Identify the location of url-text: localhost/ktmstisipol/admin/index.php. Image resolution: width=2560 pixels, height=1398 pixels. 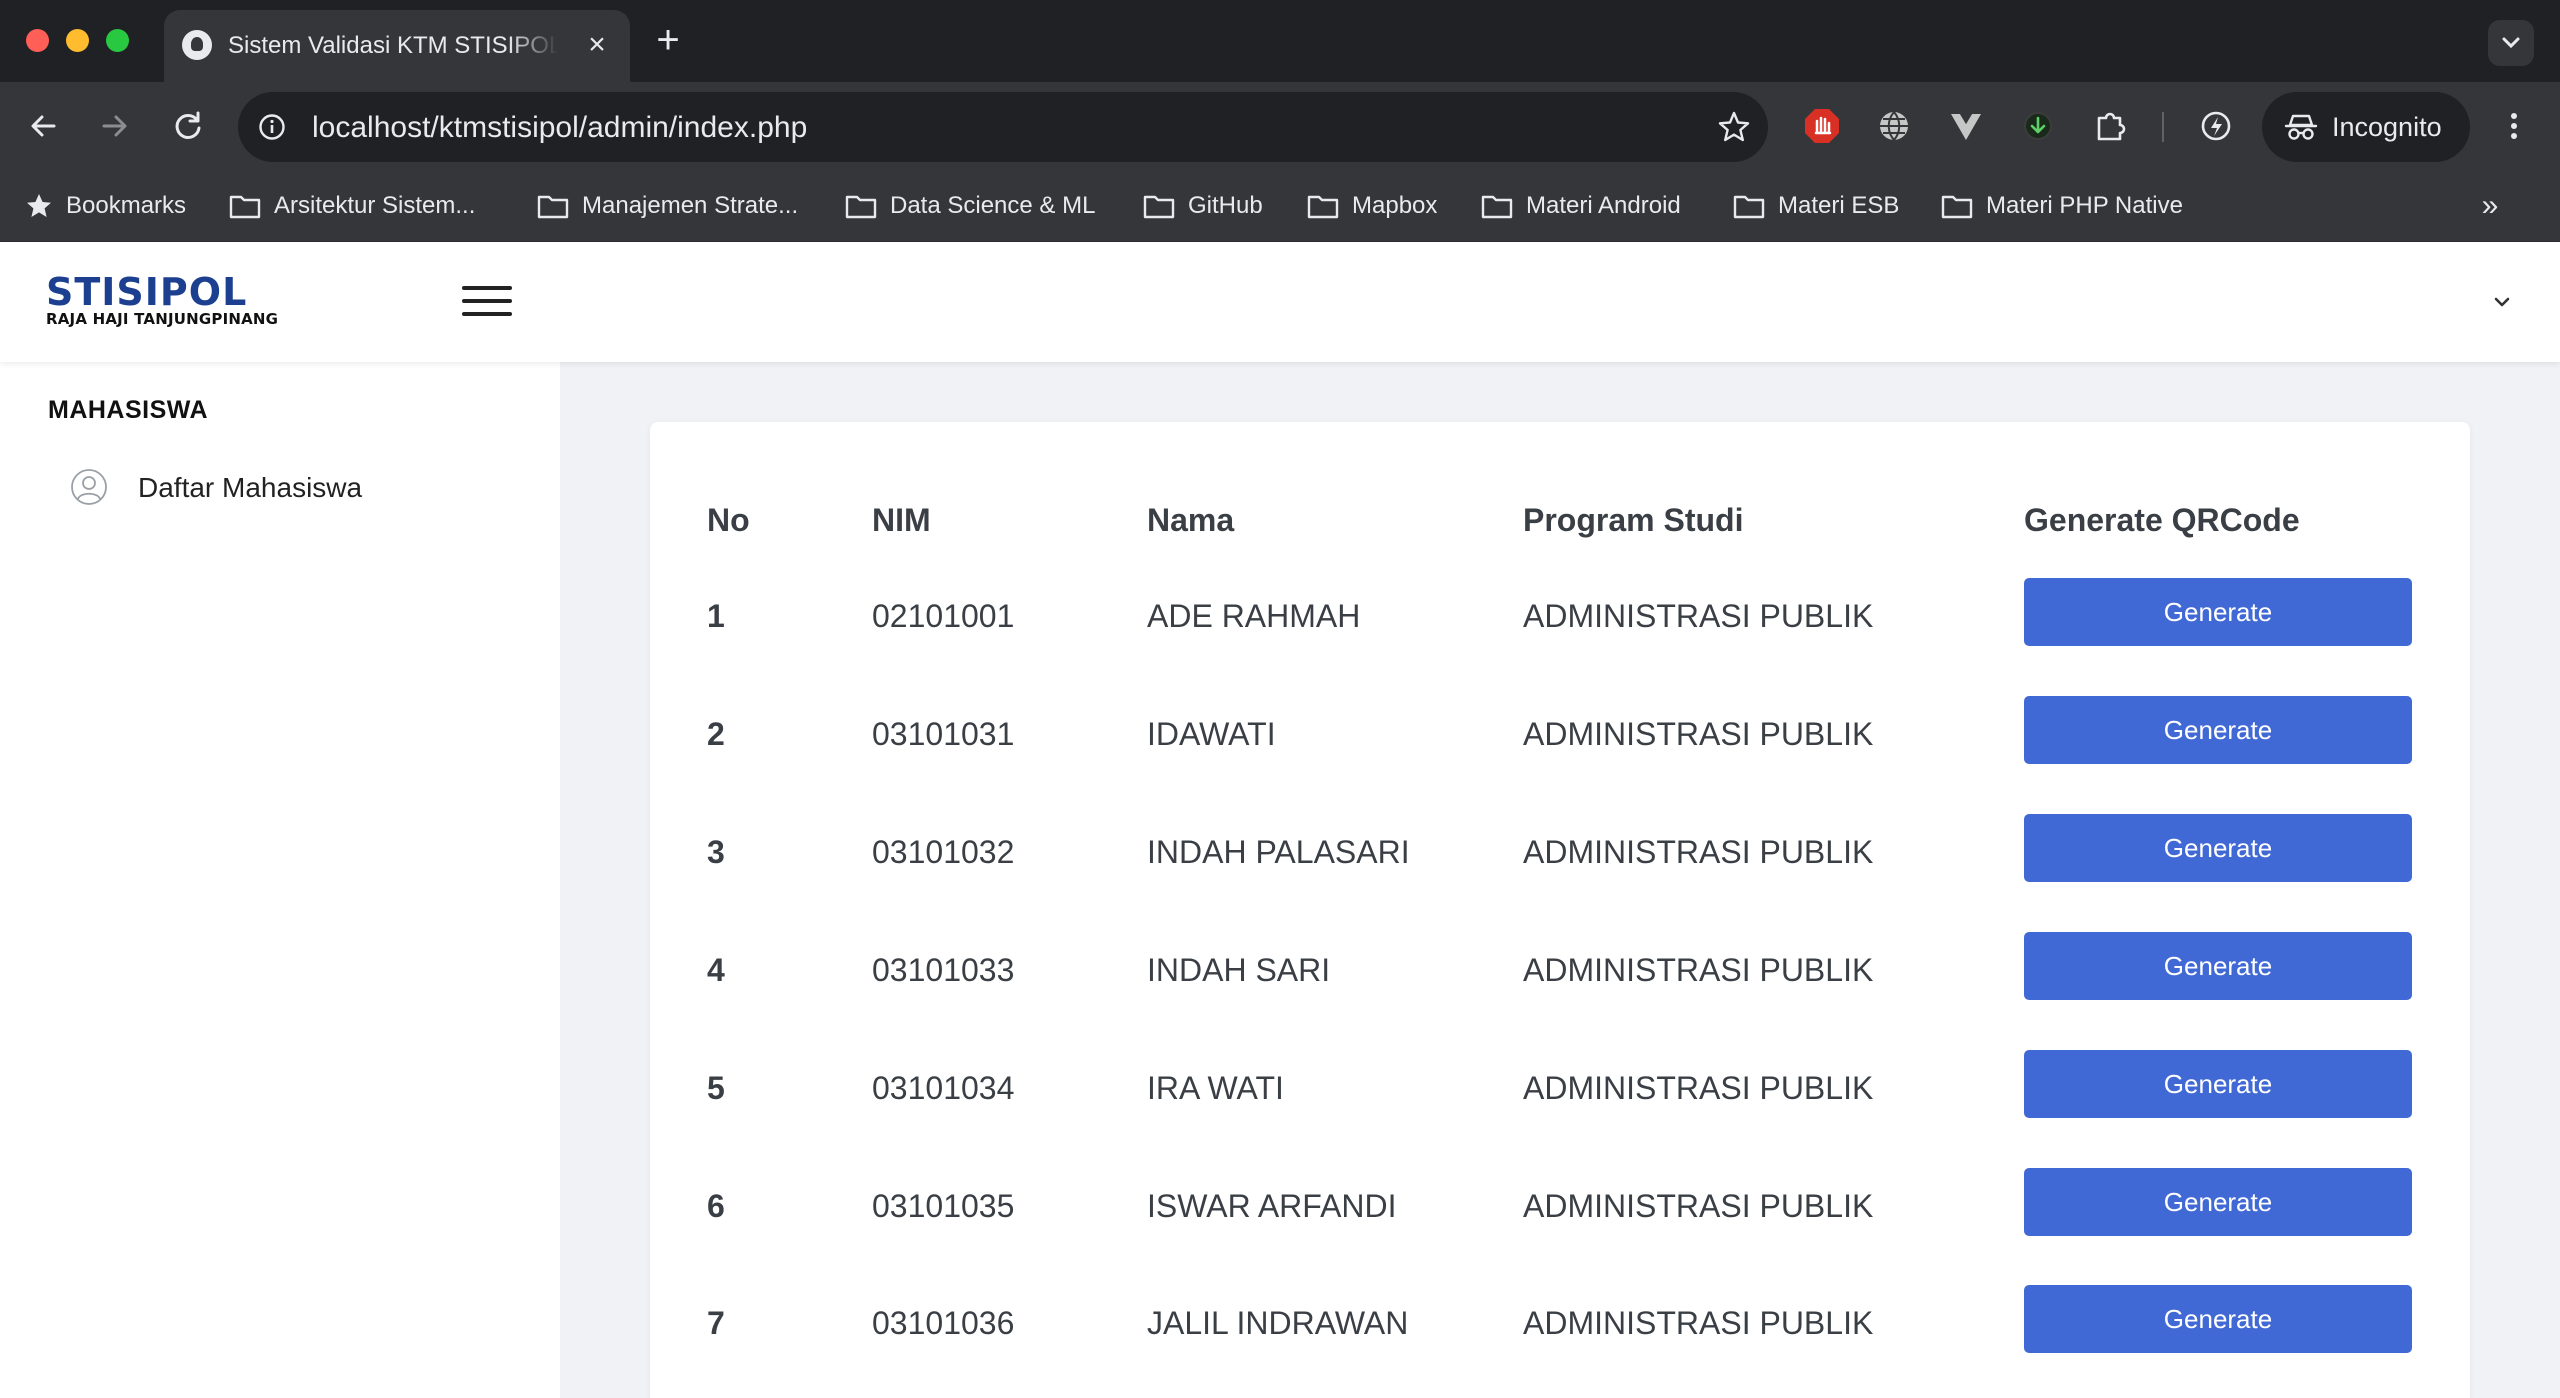
(559, 128).